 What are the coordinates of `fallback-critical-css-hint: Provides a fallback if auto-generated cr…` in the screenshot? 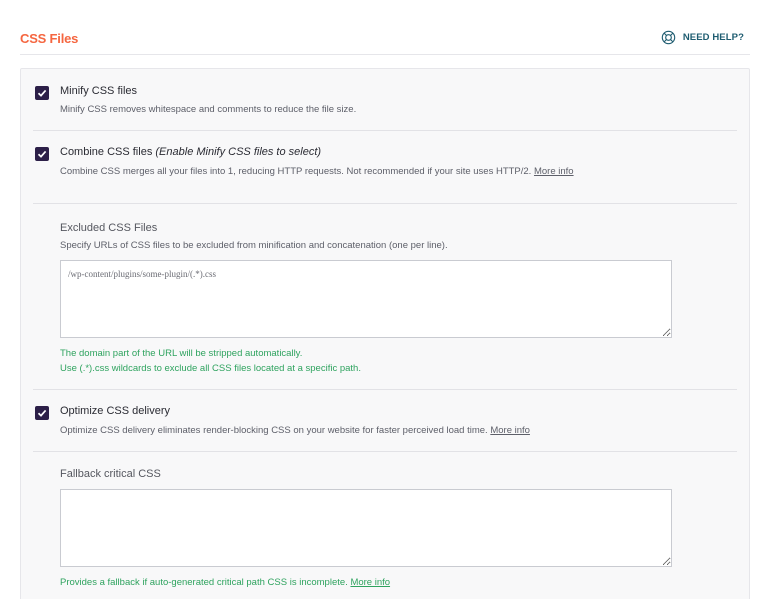 It's located at (225, 582).